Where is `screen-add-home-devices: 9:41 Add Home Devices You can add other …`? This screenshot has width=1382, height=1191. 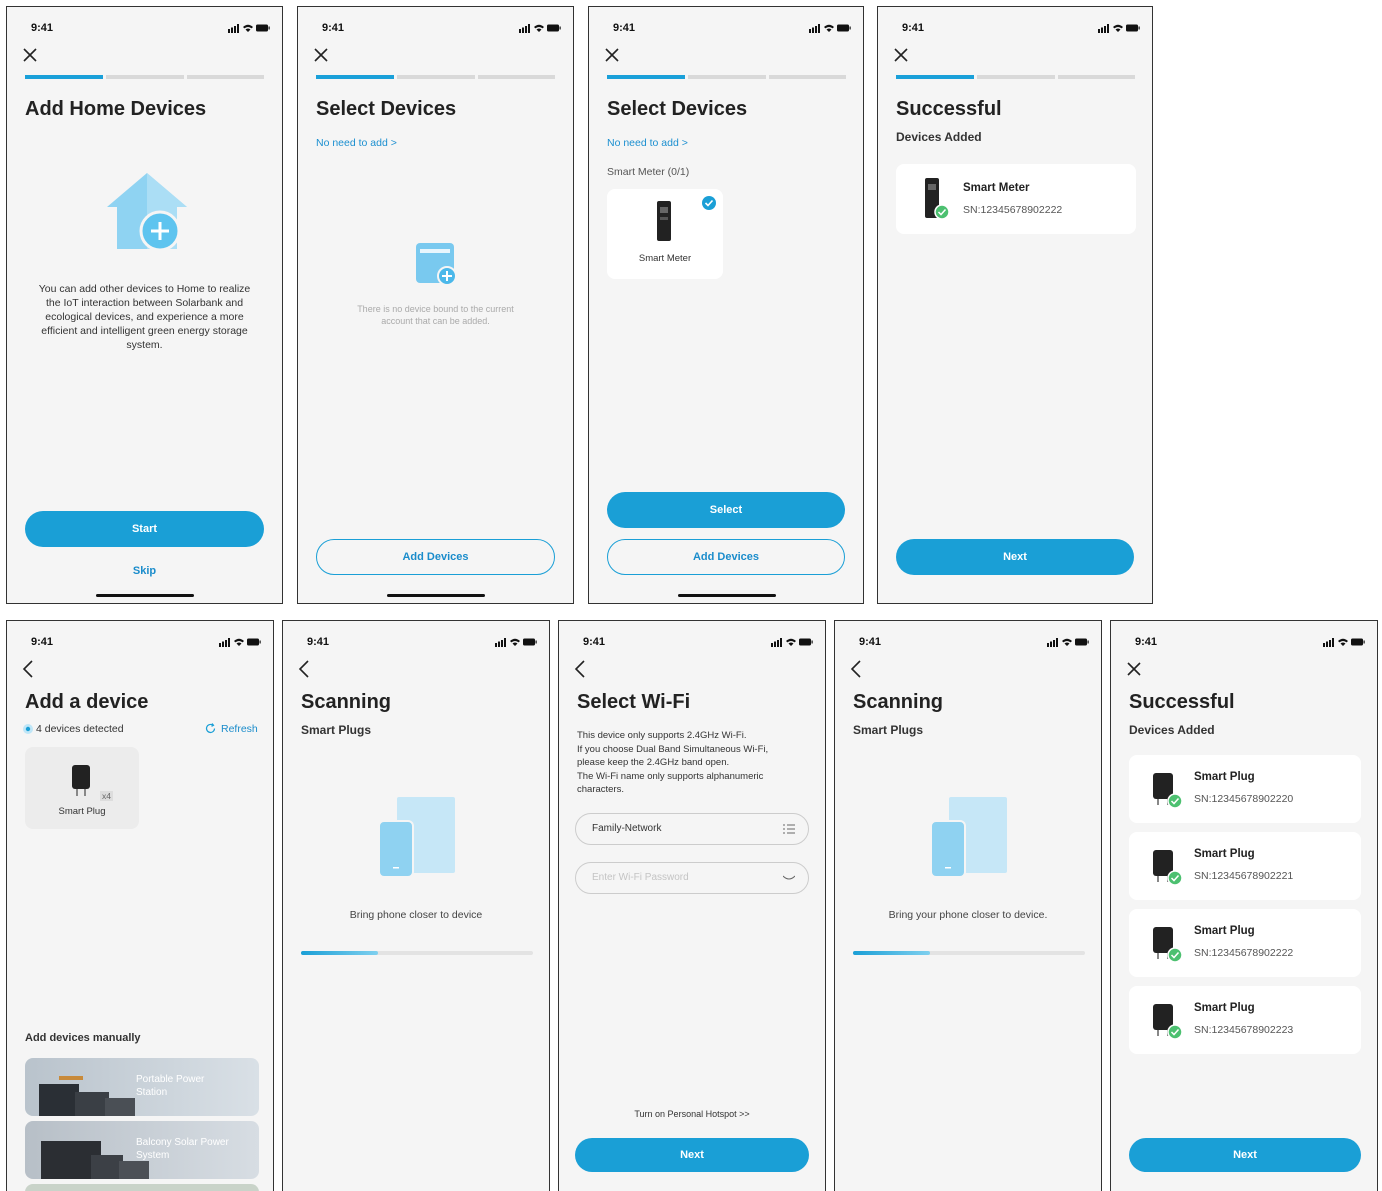
screen-add-home-devices: 9:41 Add Home Devices You can add other … is located at coordinates (144, 305).